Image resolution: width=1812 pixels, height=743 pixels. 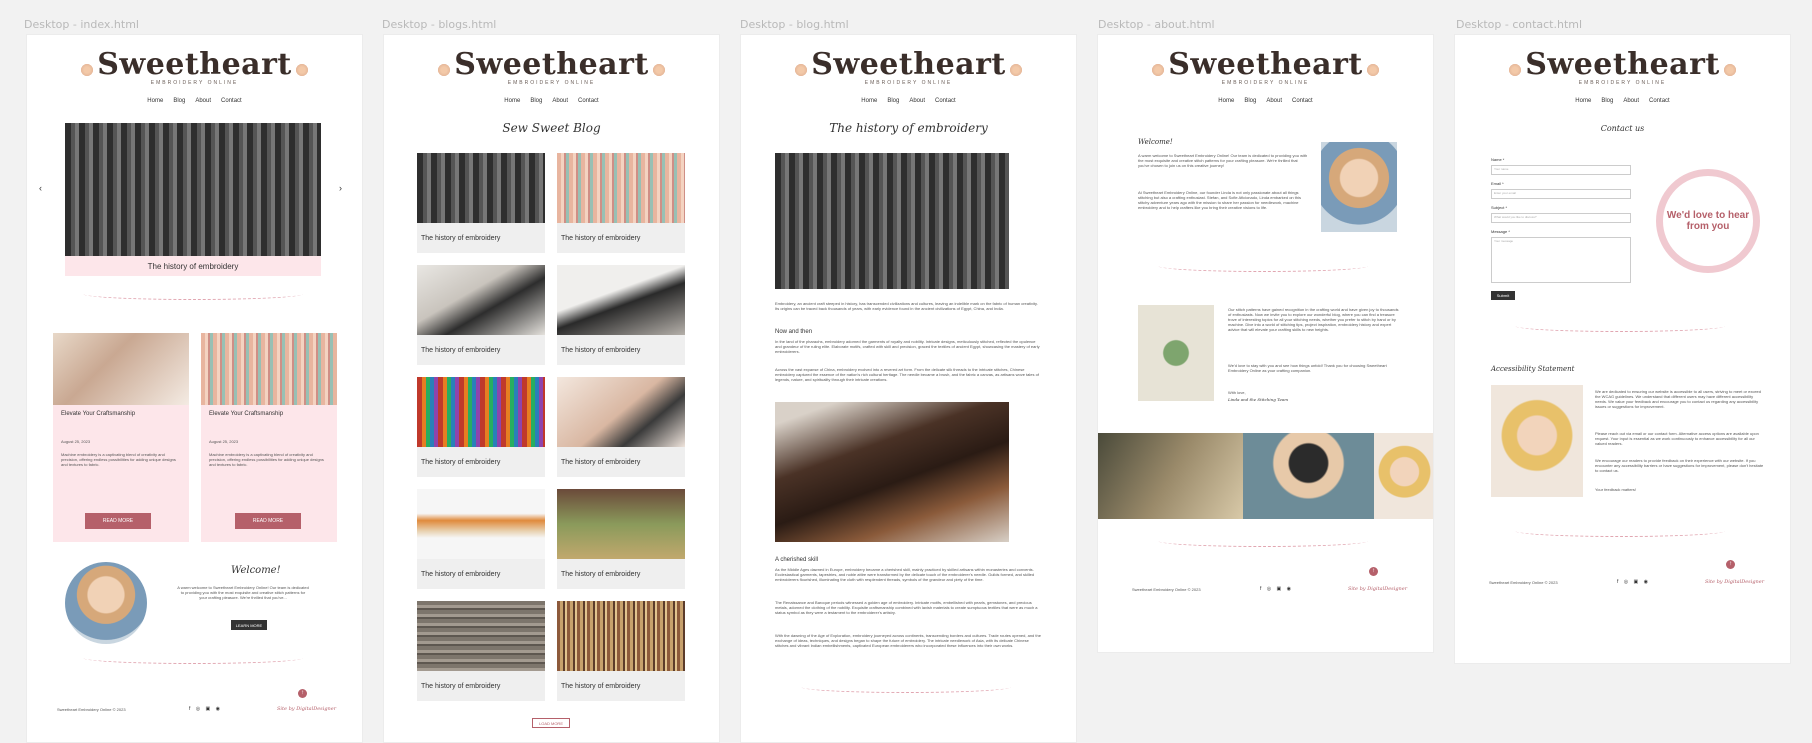 What do you see at coordinates (1708, 221) in the screenshot?
I see `wreath-text: We'd love to hear from you` at bounding box center [1708, 221].